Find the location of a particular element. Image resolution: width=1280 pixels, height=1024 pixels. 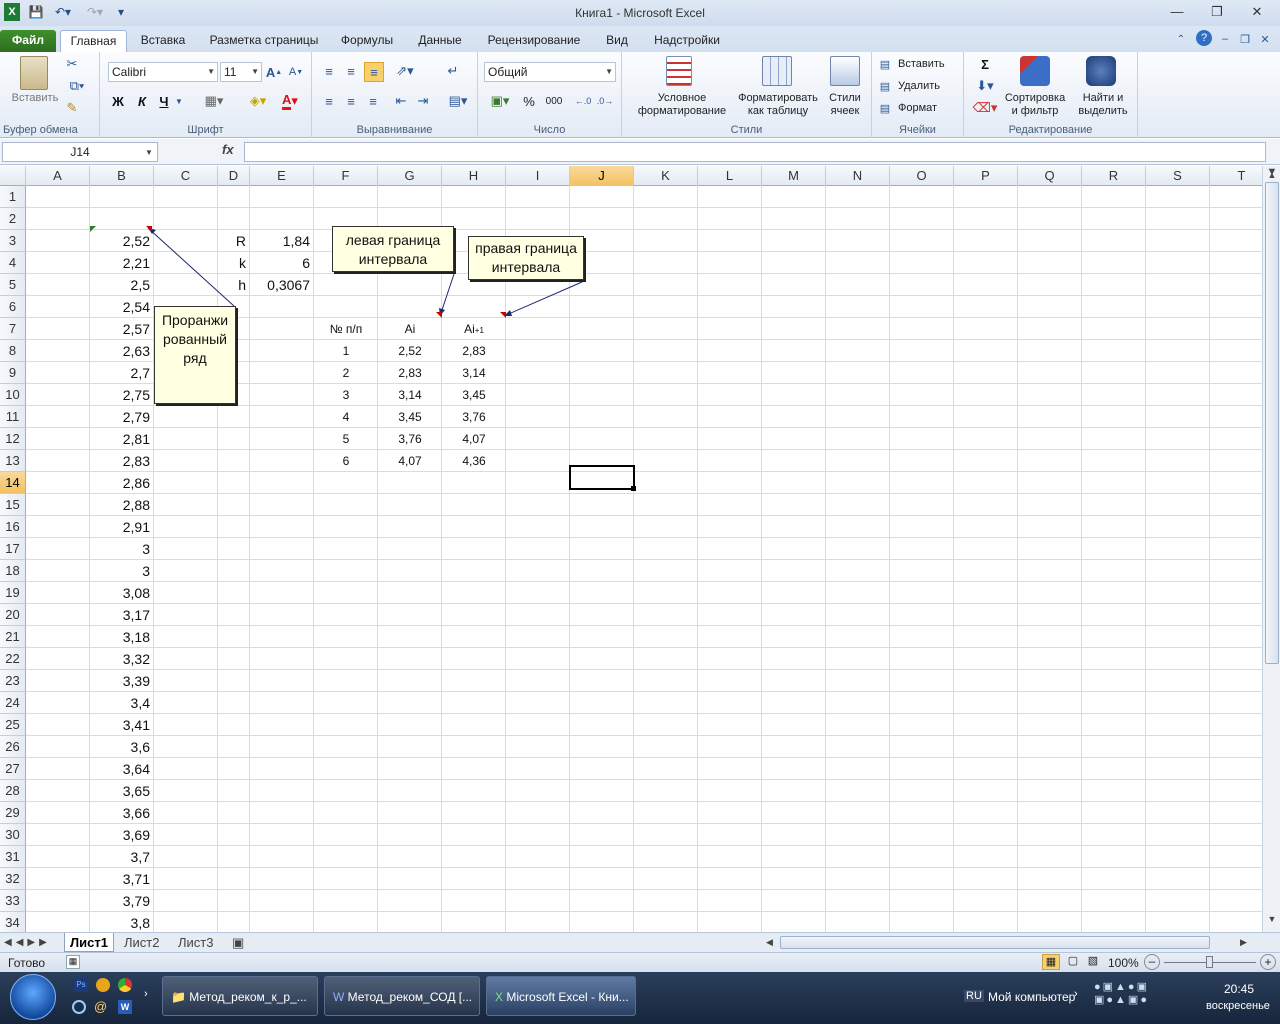

column-header-A: A is located at coordinates (58, 176).